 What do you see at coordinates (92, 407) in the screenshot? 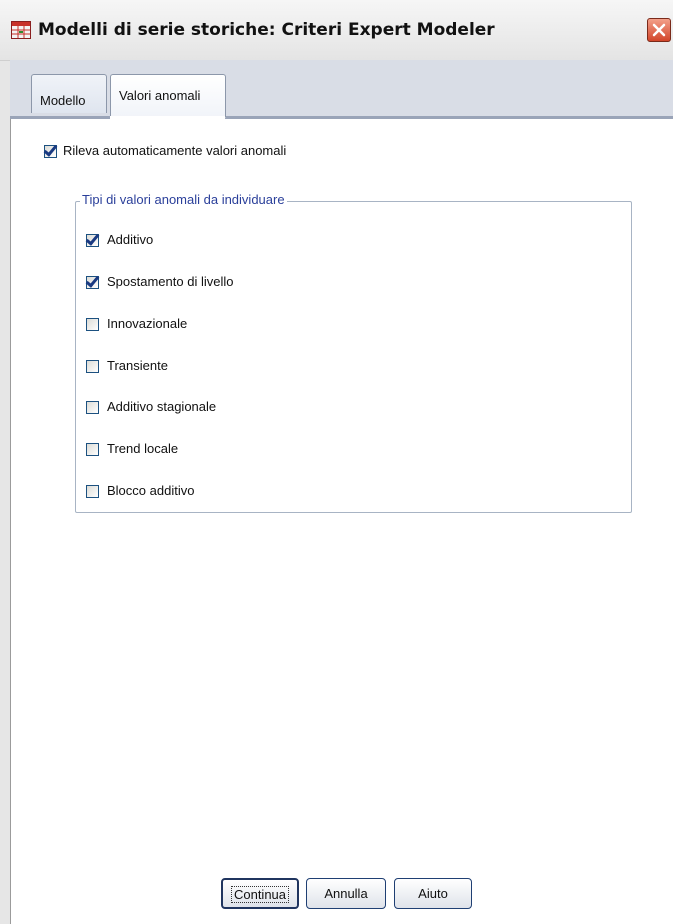
I see `checkbox-additivo-stagionale` at bounding box center [92, 407].